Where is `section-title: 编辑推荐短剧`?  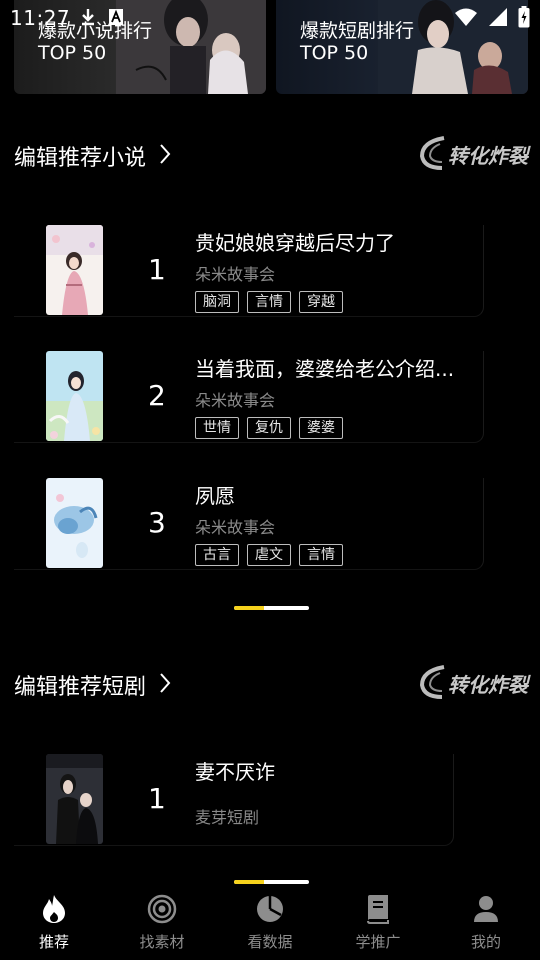 section-title: 编辑推荐短剧 is located at coordinates (80, 687).